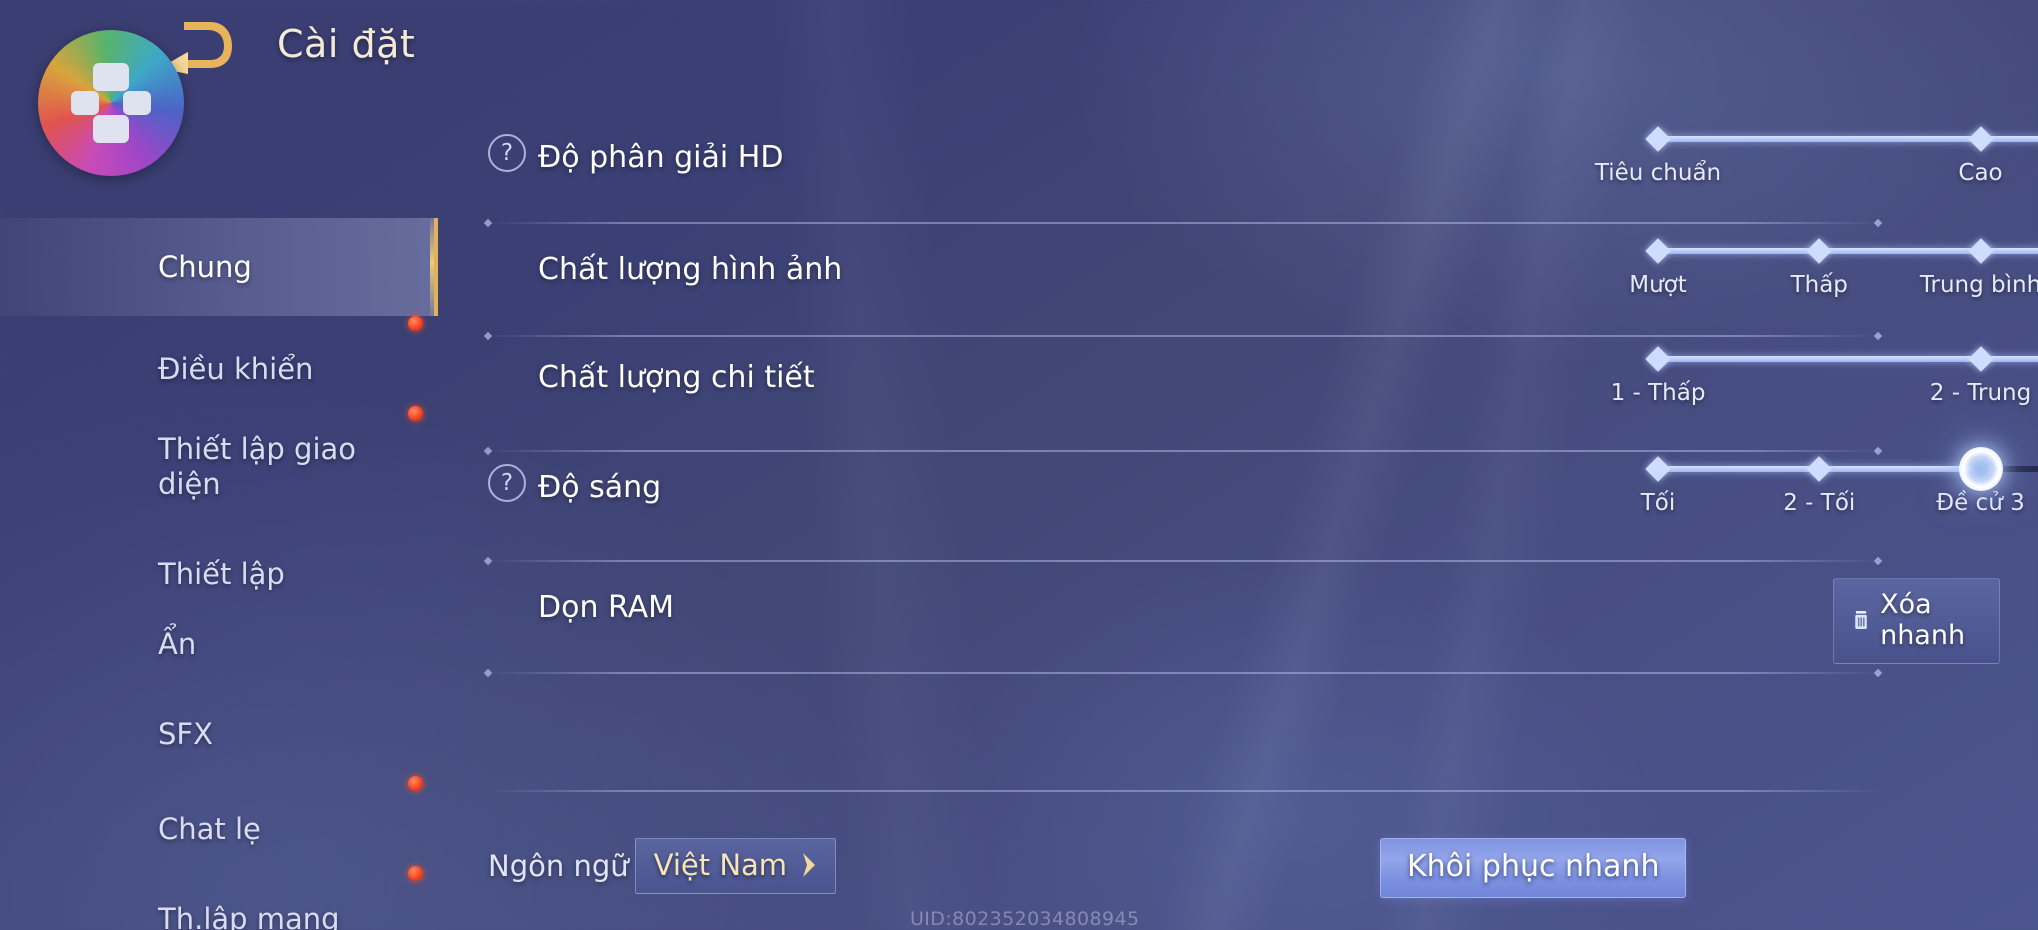  What do you see at coordinates (1263, 173) in the screenshot?
I see `settings-row-1: ?Độ phân giải HDTiêu chuẩnCaoSiêu cao` at bounding box center [1263, 173].